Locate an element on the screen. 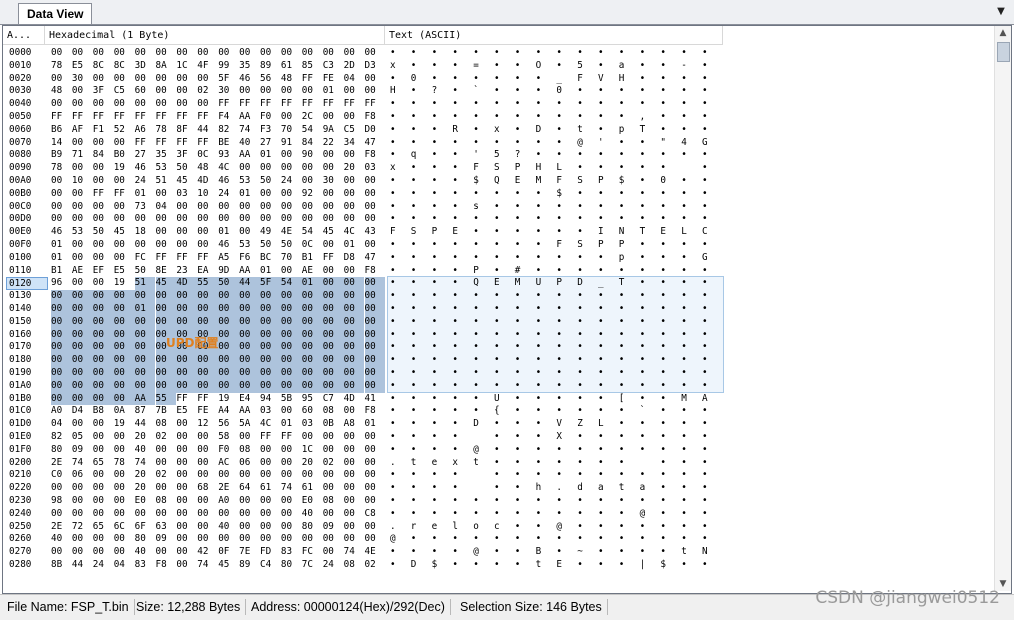 The image size is (1014, 620). hex-byte: 7E is located at coordinates (246, 552).